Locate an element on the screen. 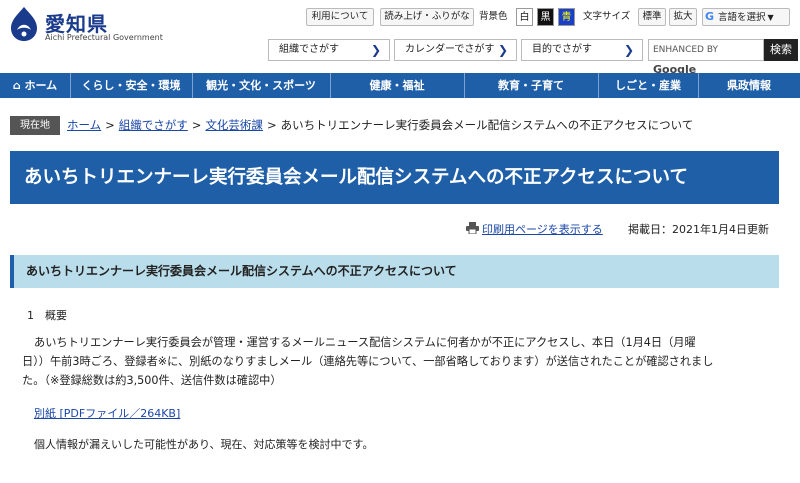  current-location-badge: 現在地 is located at coordinates (35, 125).